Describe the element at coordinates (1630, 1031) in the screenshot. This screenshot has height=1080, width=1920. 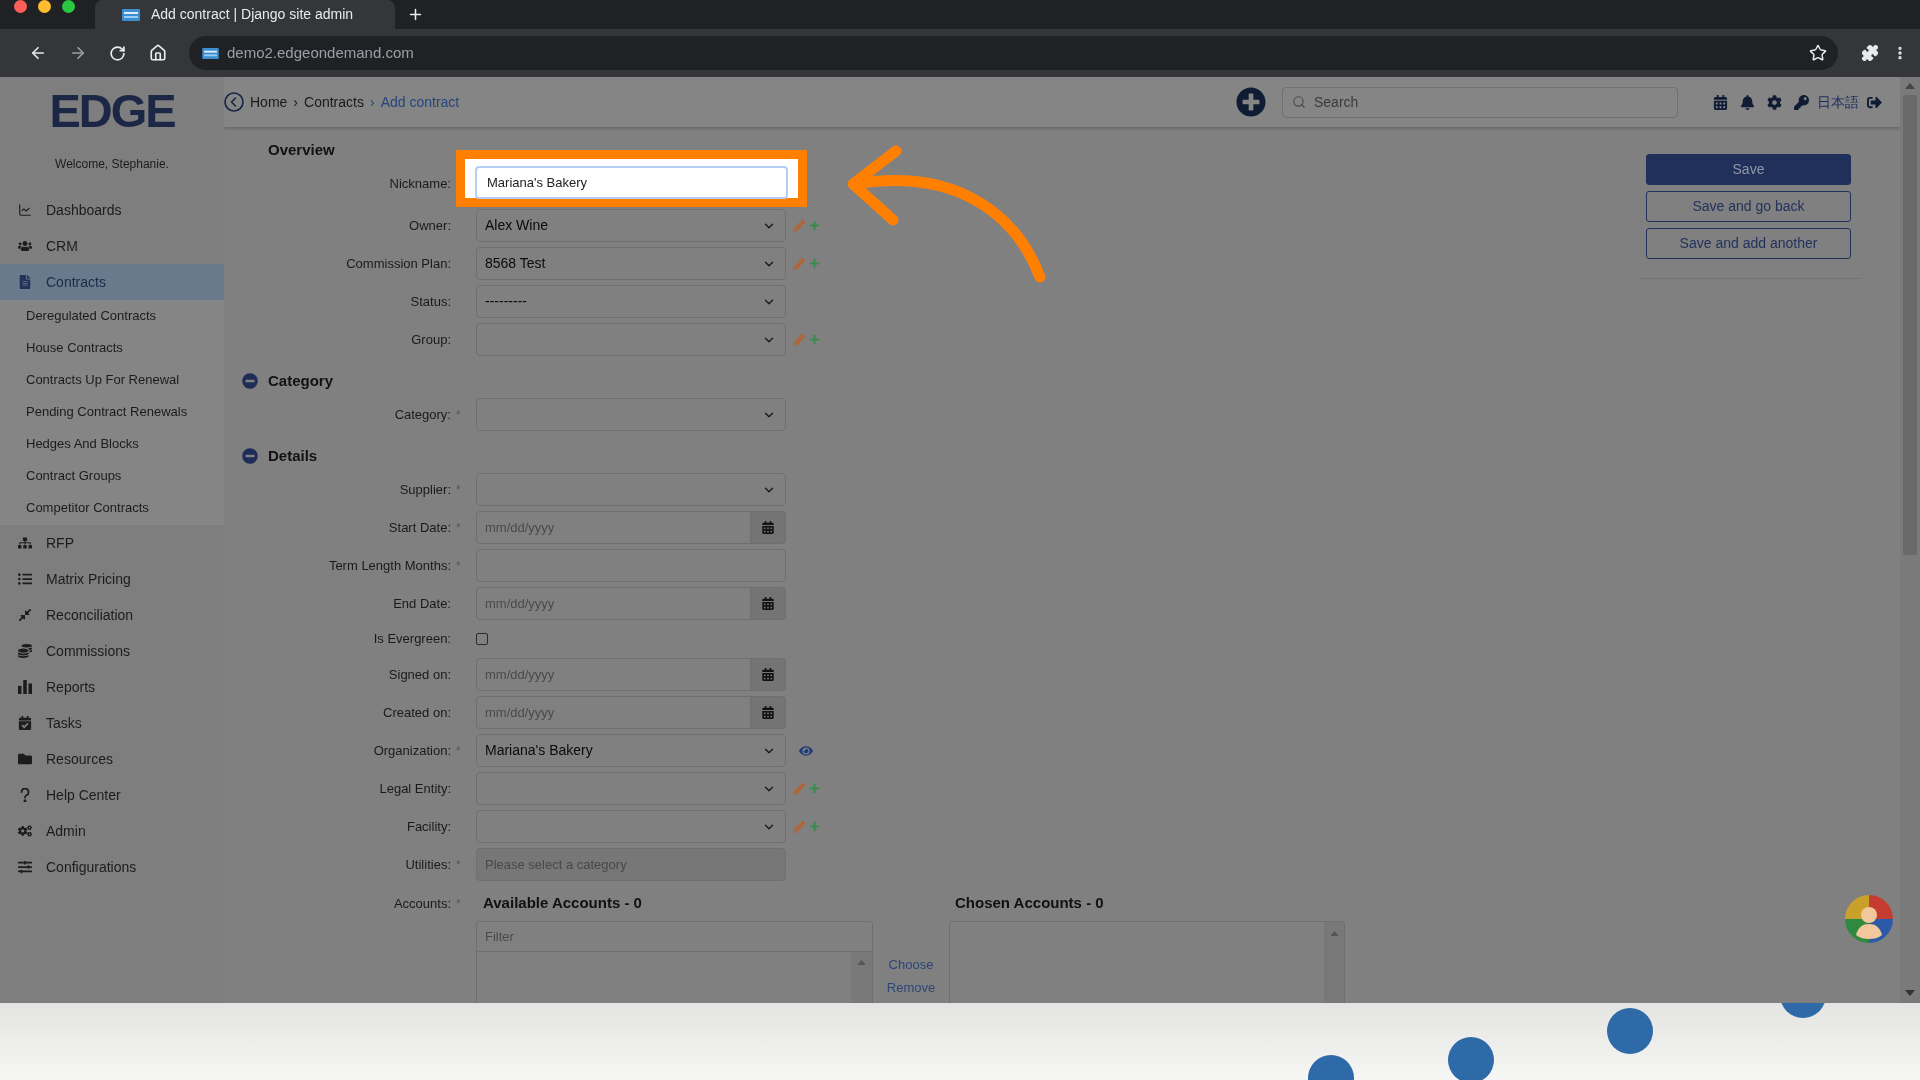
I see `decorative-dot` at that location.